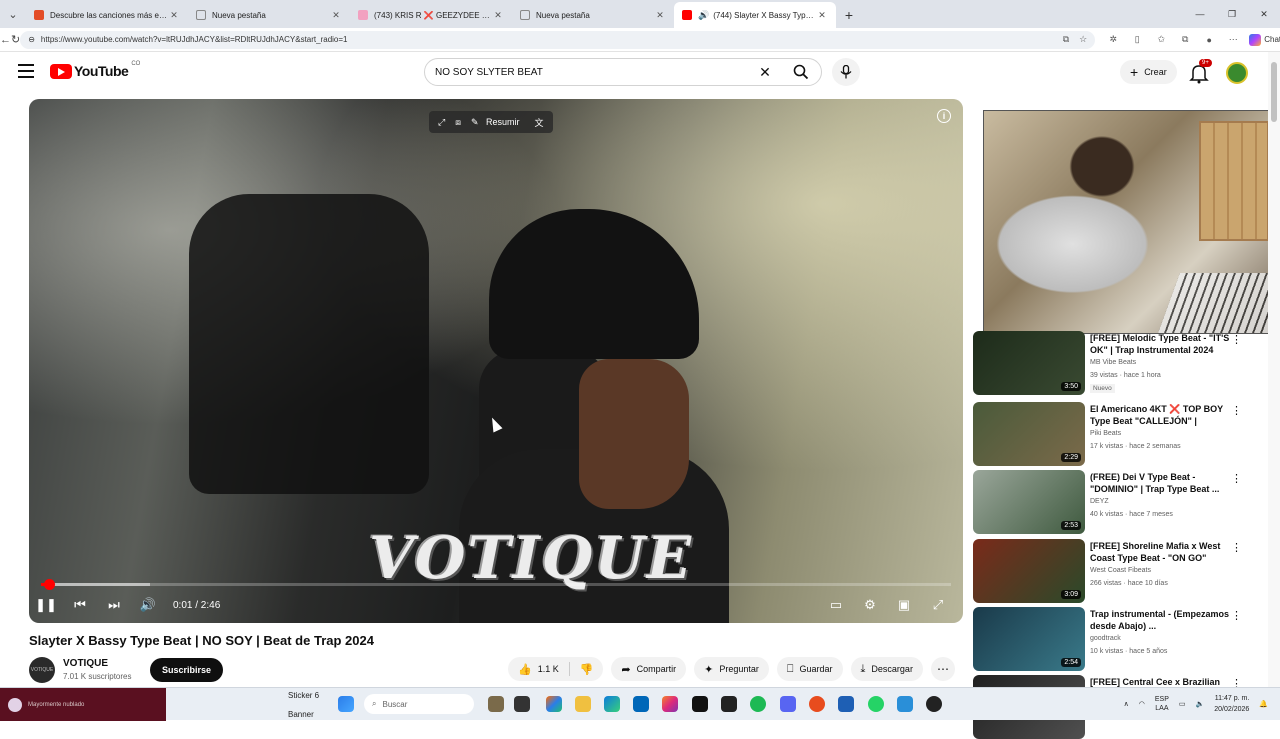  Describe the element at coordinates (1161, 39) in the screenshot. I see `favorites-icon: ✩` at that location.